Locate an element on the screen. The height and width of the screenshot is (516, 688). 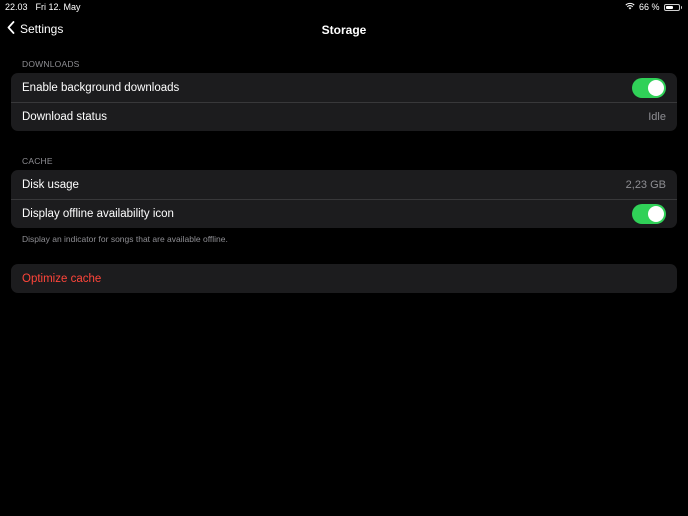
optimize-cache-button: Optimize cache is located at coordinates (344, 278).